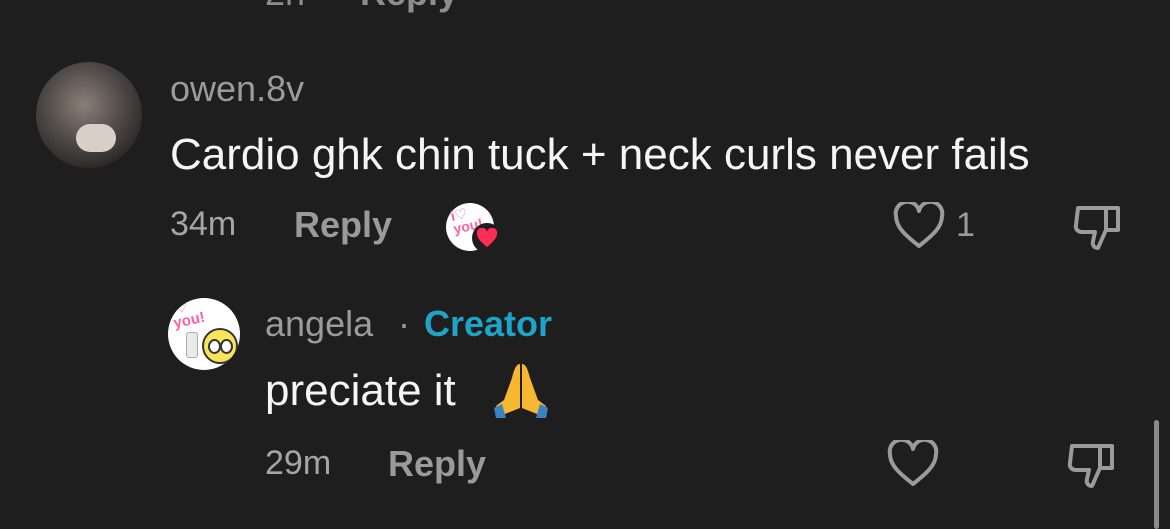  What do you see at coordinates (203, 224) in the screenshot?
I see `comment-timestamp: 34m` at bounding box center [203, 224].